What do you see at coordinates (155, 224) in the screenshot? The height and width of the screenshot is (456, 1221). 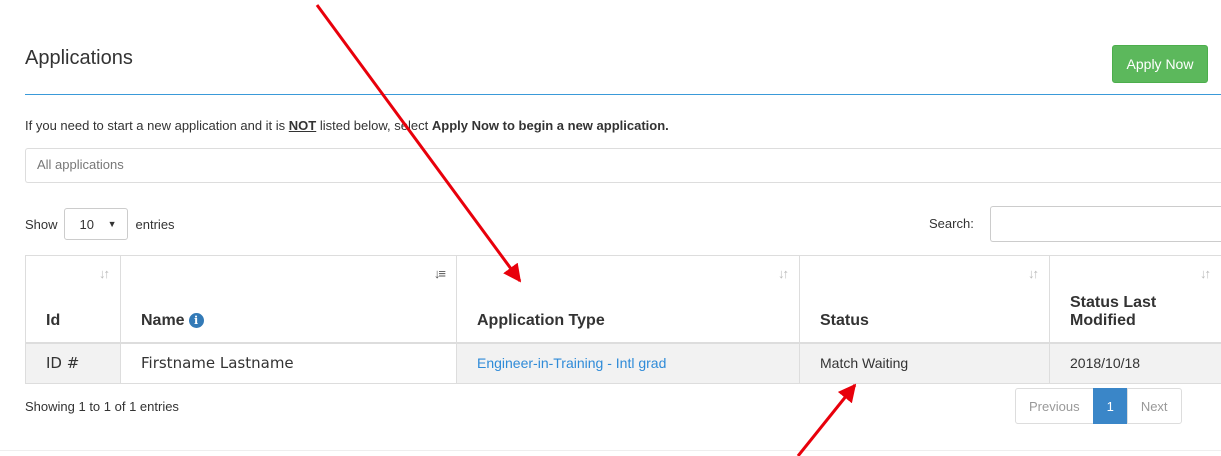 I see `entries-label: entries` at bounding box center [155, 224].